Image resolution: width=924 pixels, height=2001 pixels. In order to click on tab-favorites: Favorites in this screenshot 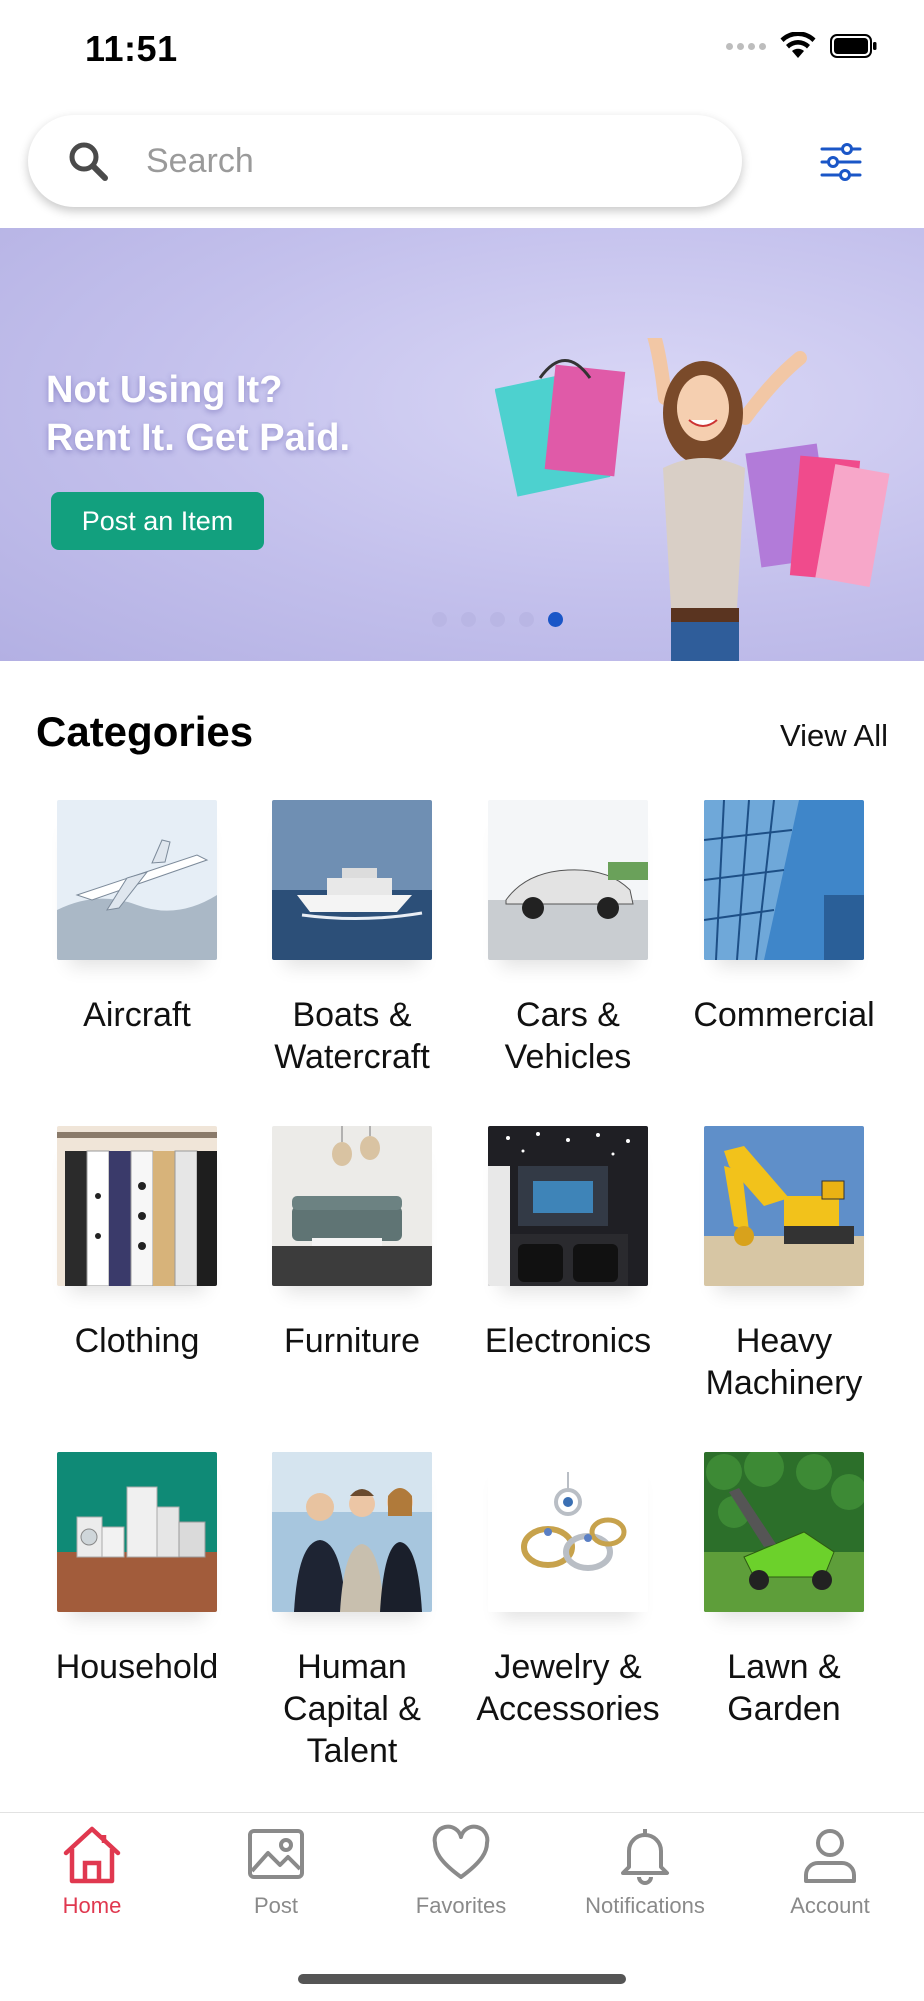, I will do `click(461, 1871)`.